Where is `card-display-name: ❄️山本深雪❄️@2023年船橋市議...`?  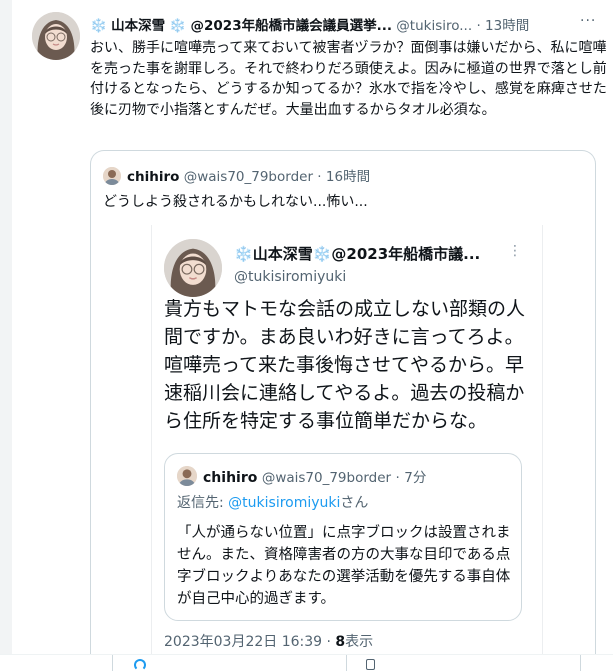
card-display-name: ❄️山本深雪❄️@2023年船橋市議... is located at coordinates (357, 253).